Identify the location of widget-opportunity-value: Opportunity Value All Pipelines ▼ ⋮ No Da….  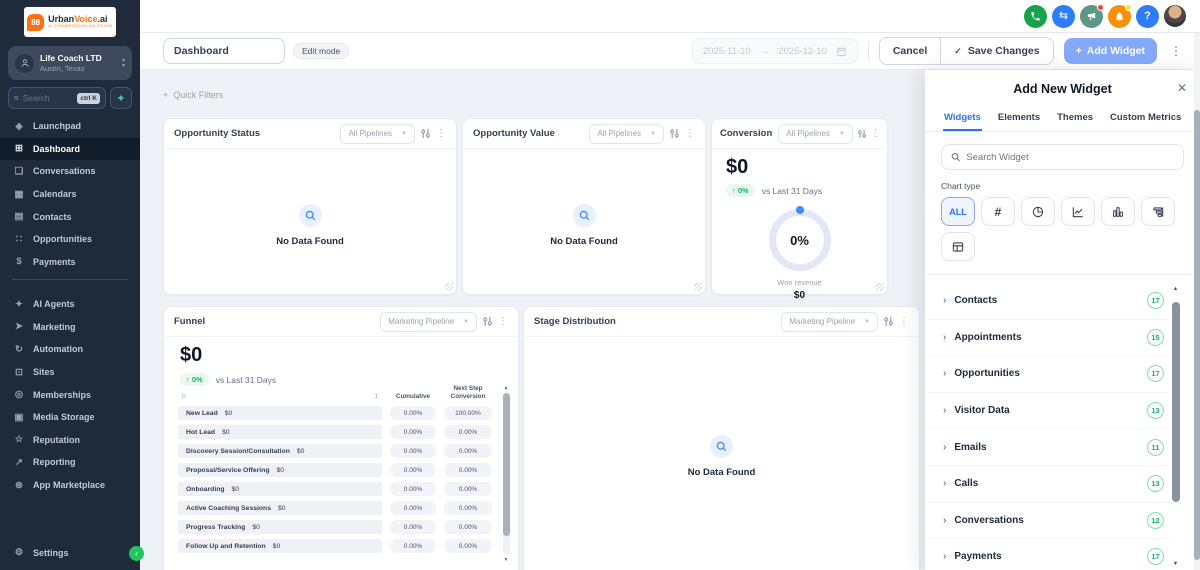
(584, 206).